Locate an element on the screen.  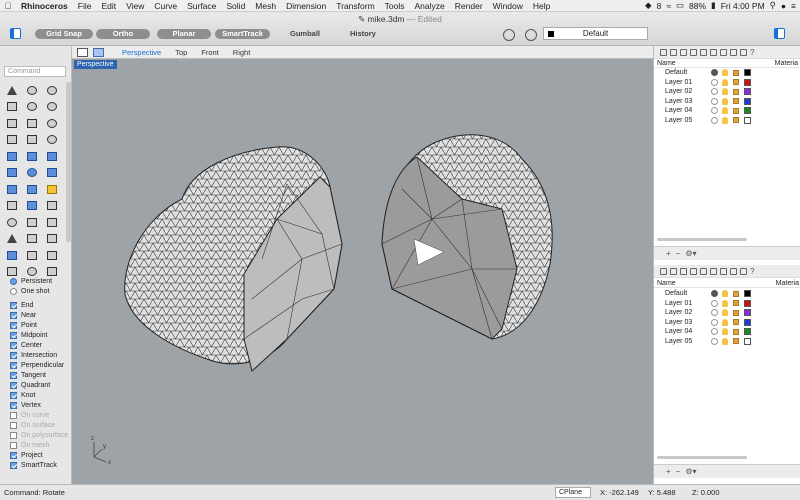
planar-mode-icon is located at coordinates (509, 35).